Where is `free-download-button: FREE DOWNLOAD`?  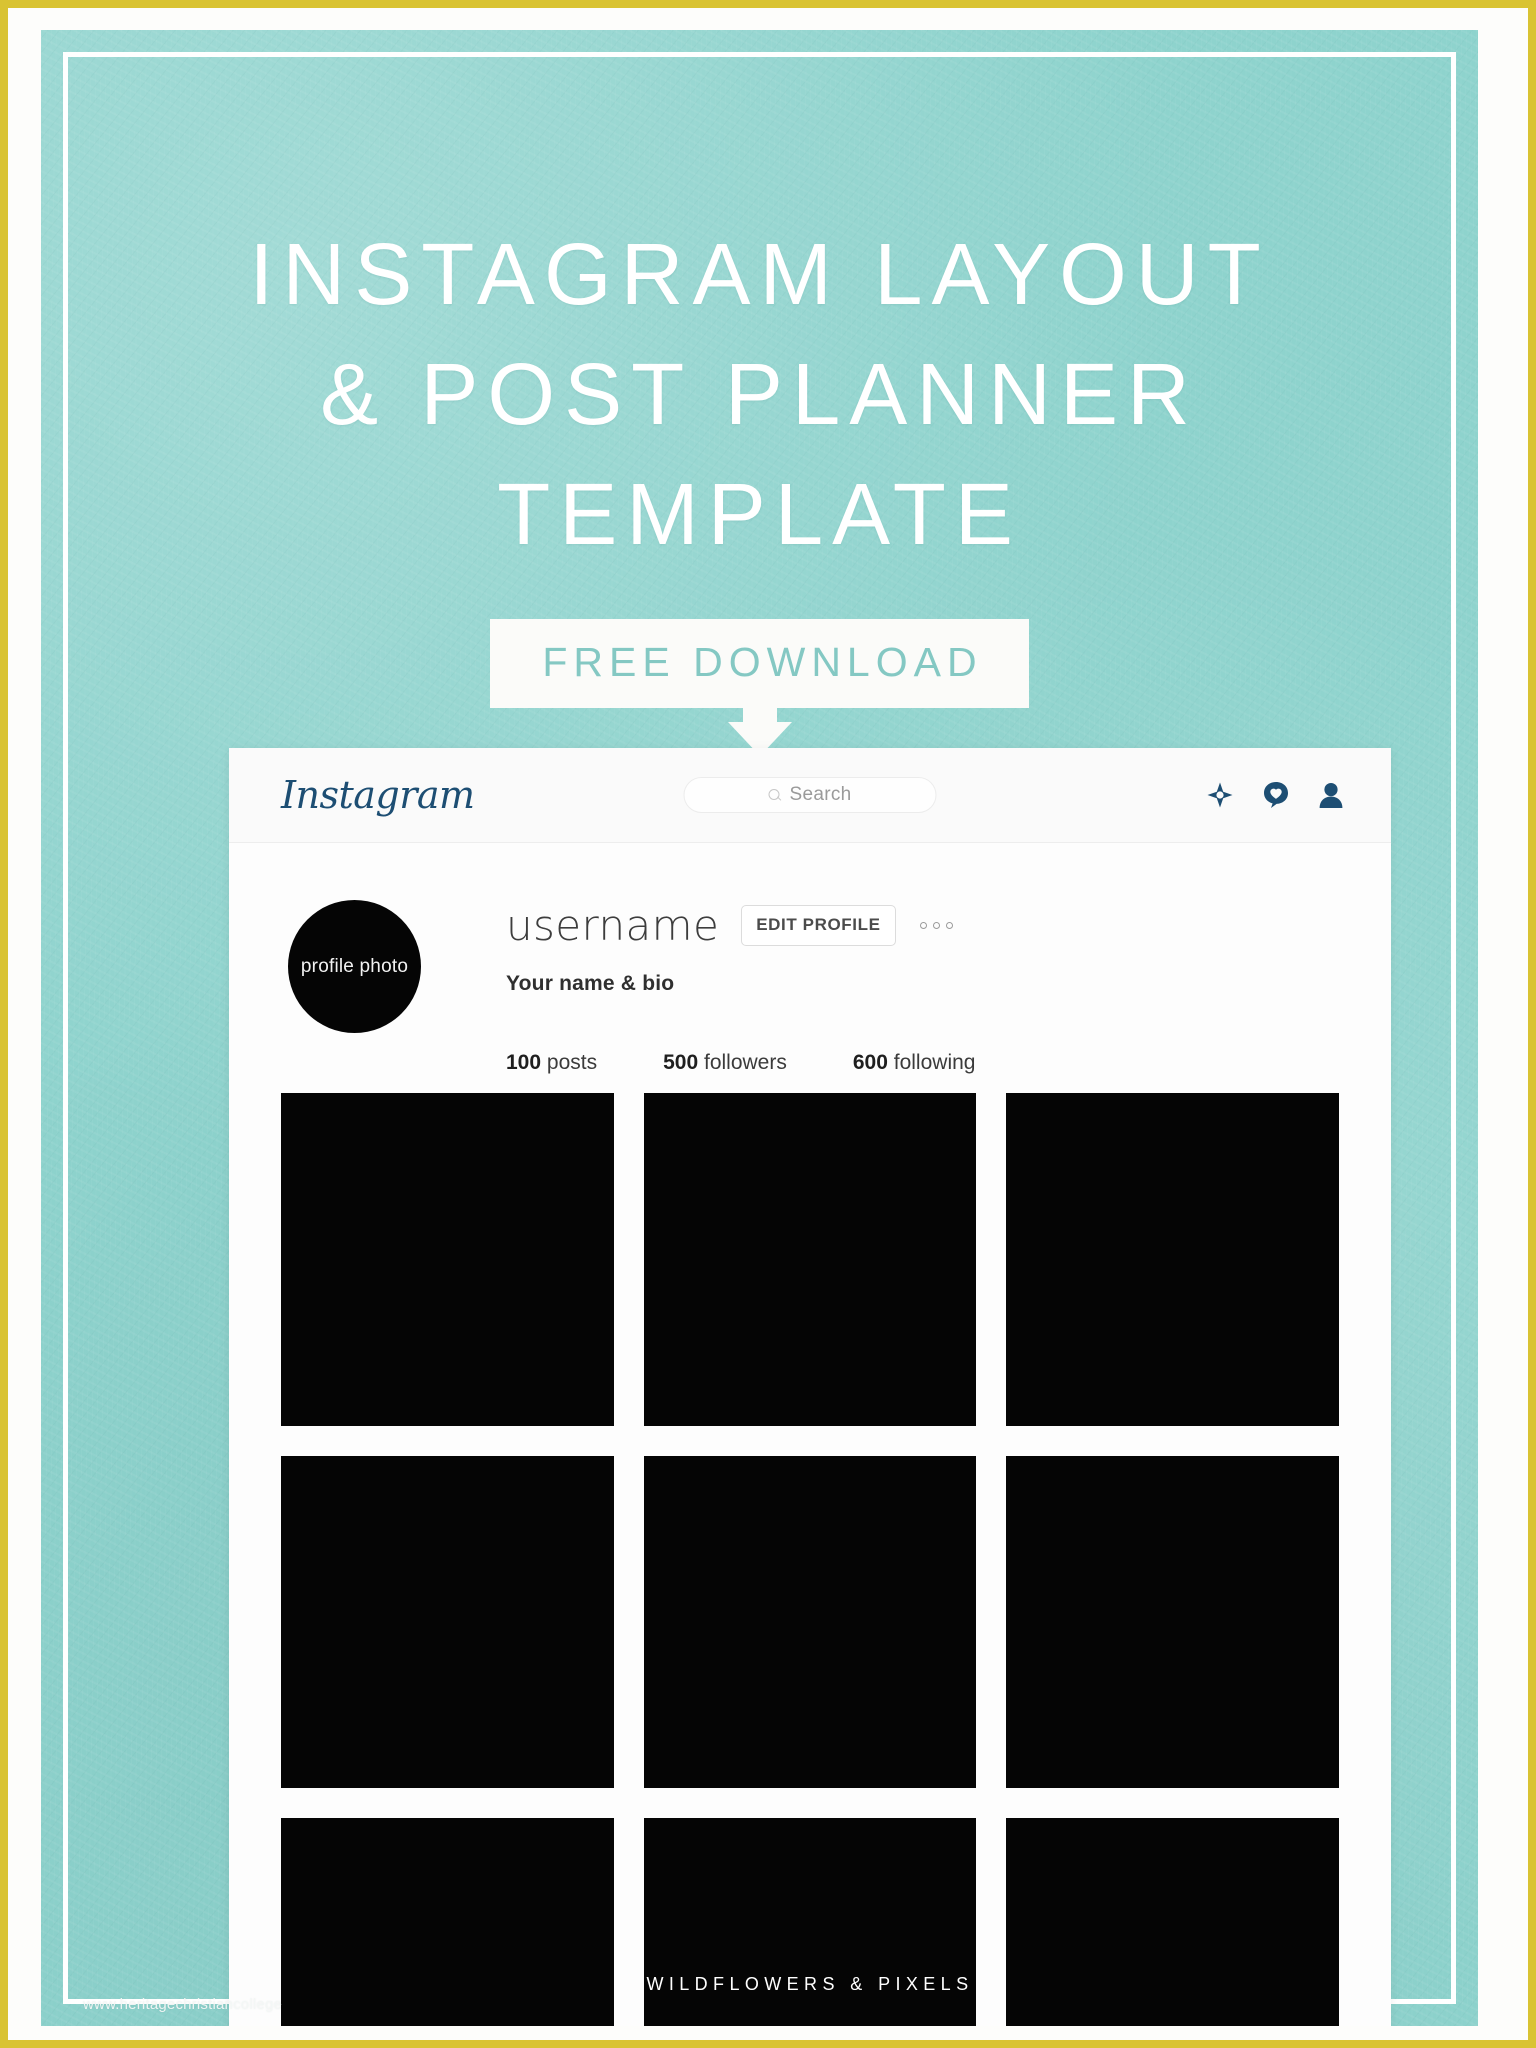 free-download-button: FREE DOWNLOAD is located at coordinates (759, 663).